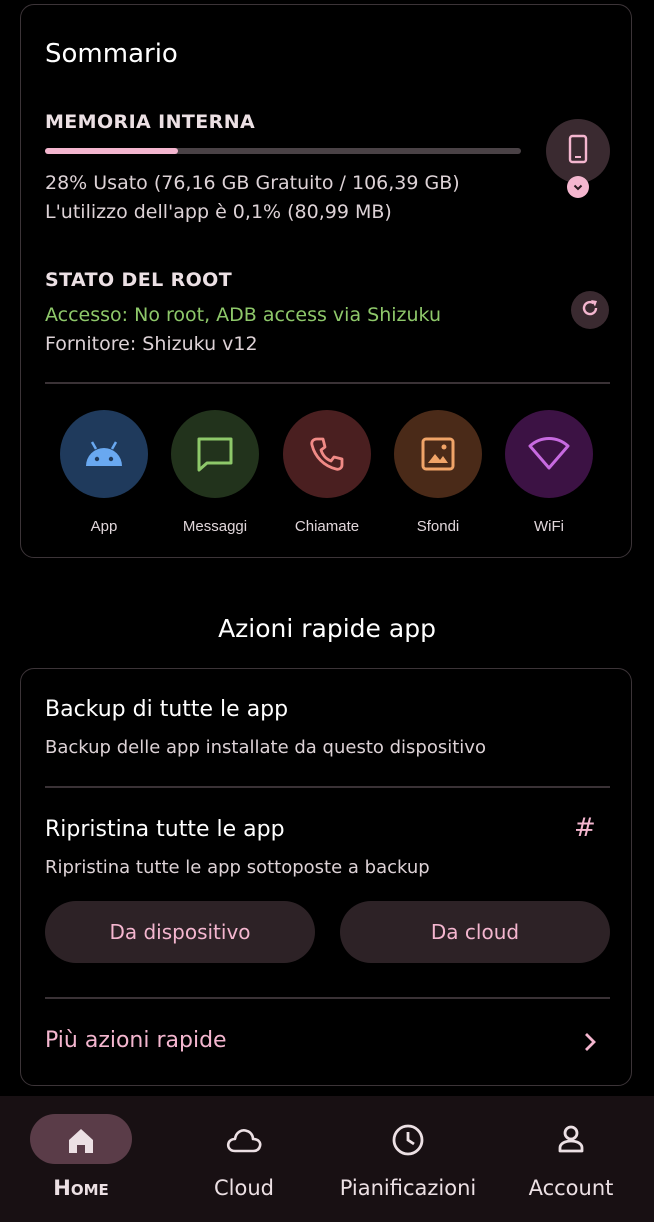 The image size is (654, 1222). I want to click on message-icon, so click(215, 454).